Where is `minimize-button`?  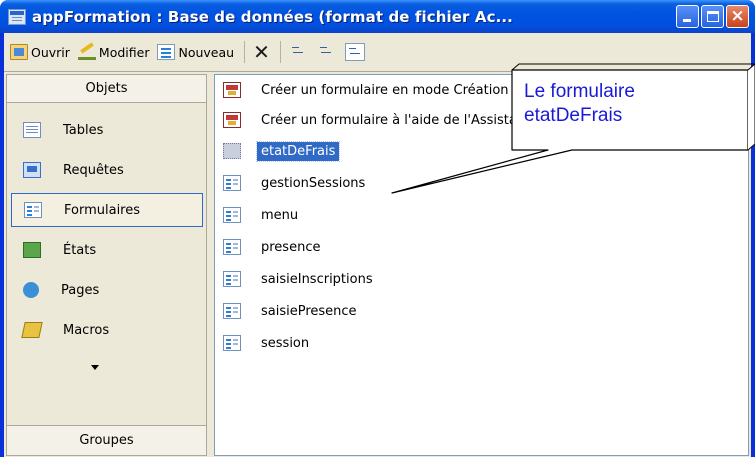
minimize-button is located at coordinates (687, 16).